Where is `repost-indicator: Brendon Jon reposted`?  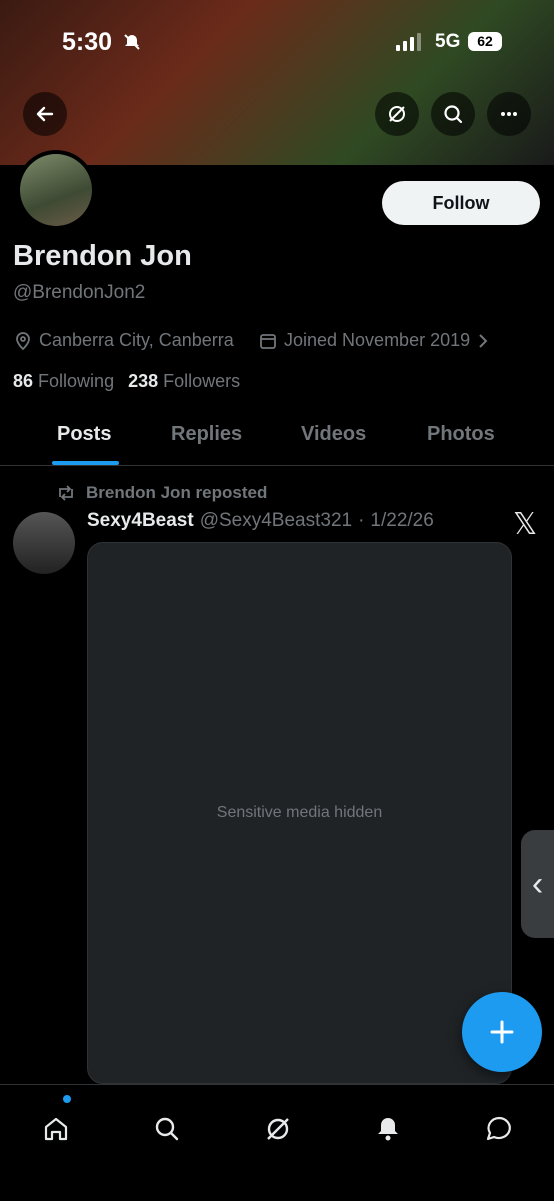 repost-indicator: Brendon Jon reposted is located at coordinates (161, 493).